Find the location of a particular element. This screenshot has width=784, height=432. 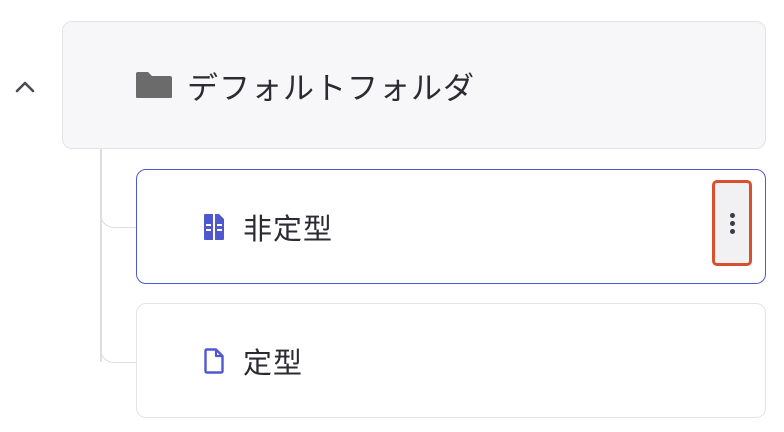

chevron-up-icon is located at coordinates (25, 87).